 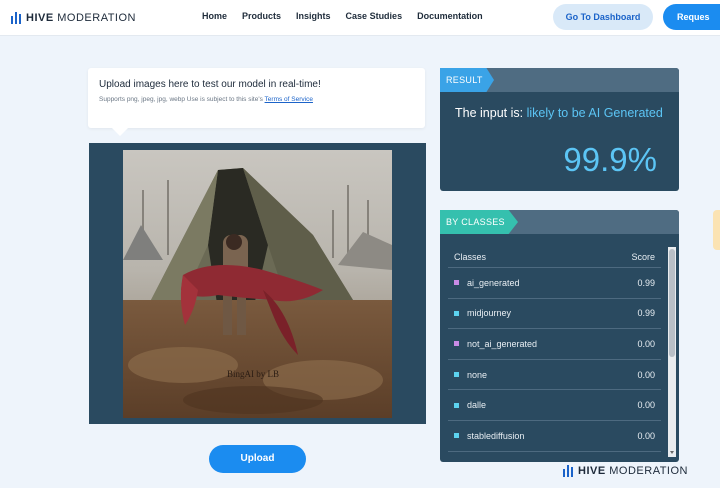 What do you see at coordinates (603, 17) in the screenshot?
I see `go-to-dashboard-button: Go To Dashboard` at bounding box center [603, 17].